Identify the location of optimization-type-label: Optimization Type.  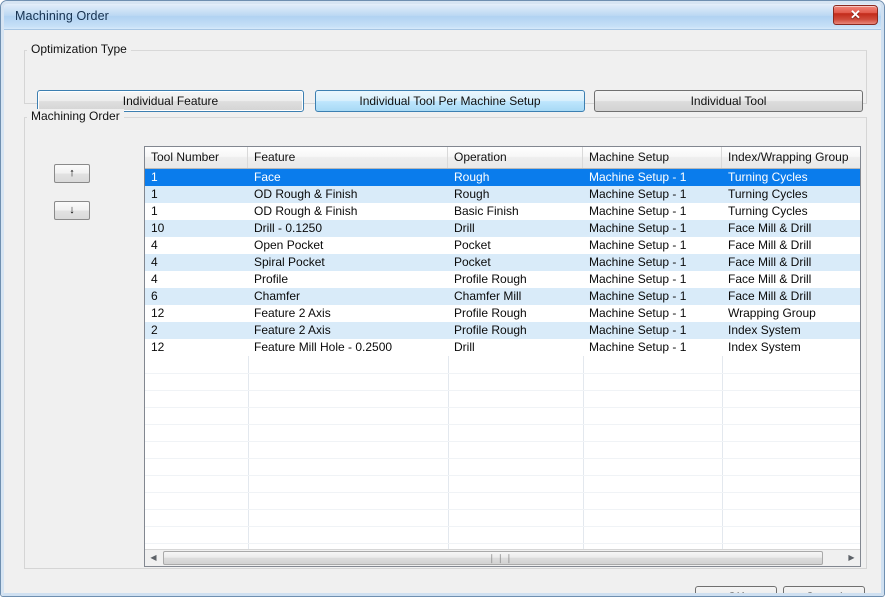
(79, 49).